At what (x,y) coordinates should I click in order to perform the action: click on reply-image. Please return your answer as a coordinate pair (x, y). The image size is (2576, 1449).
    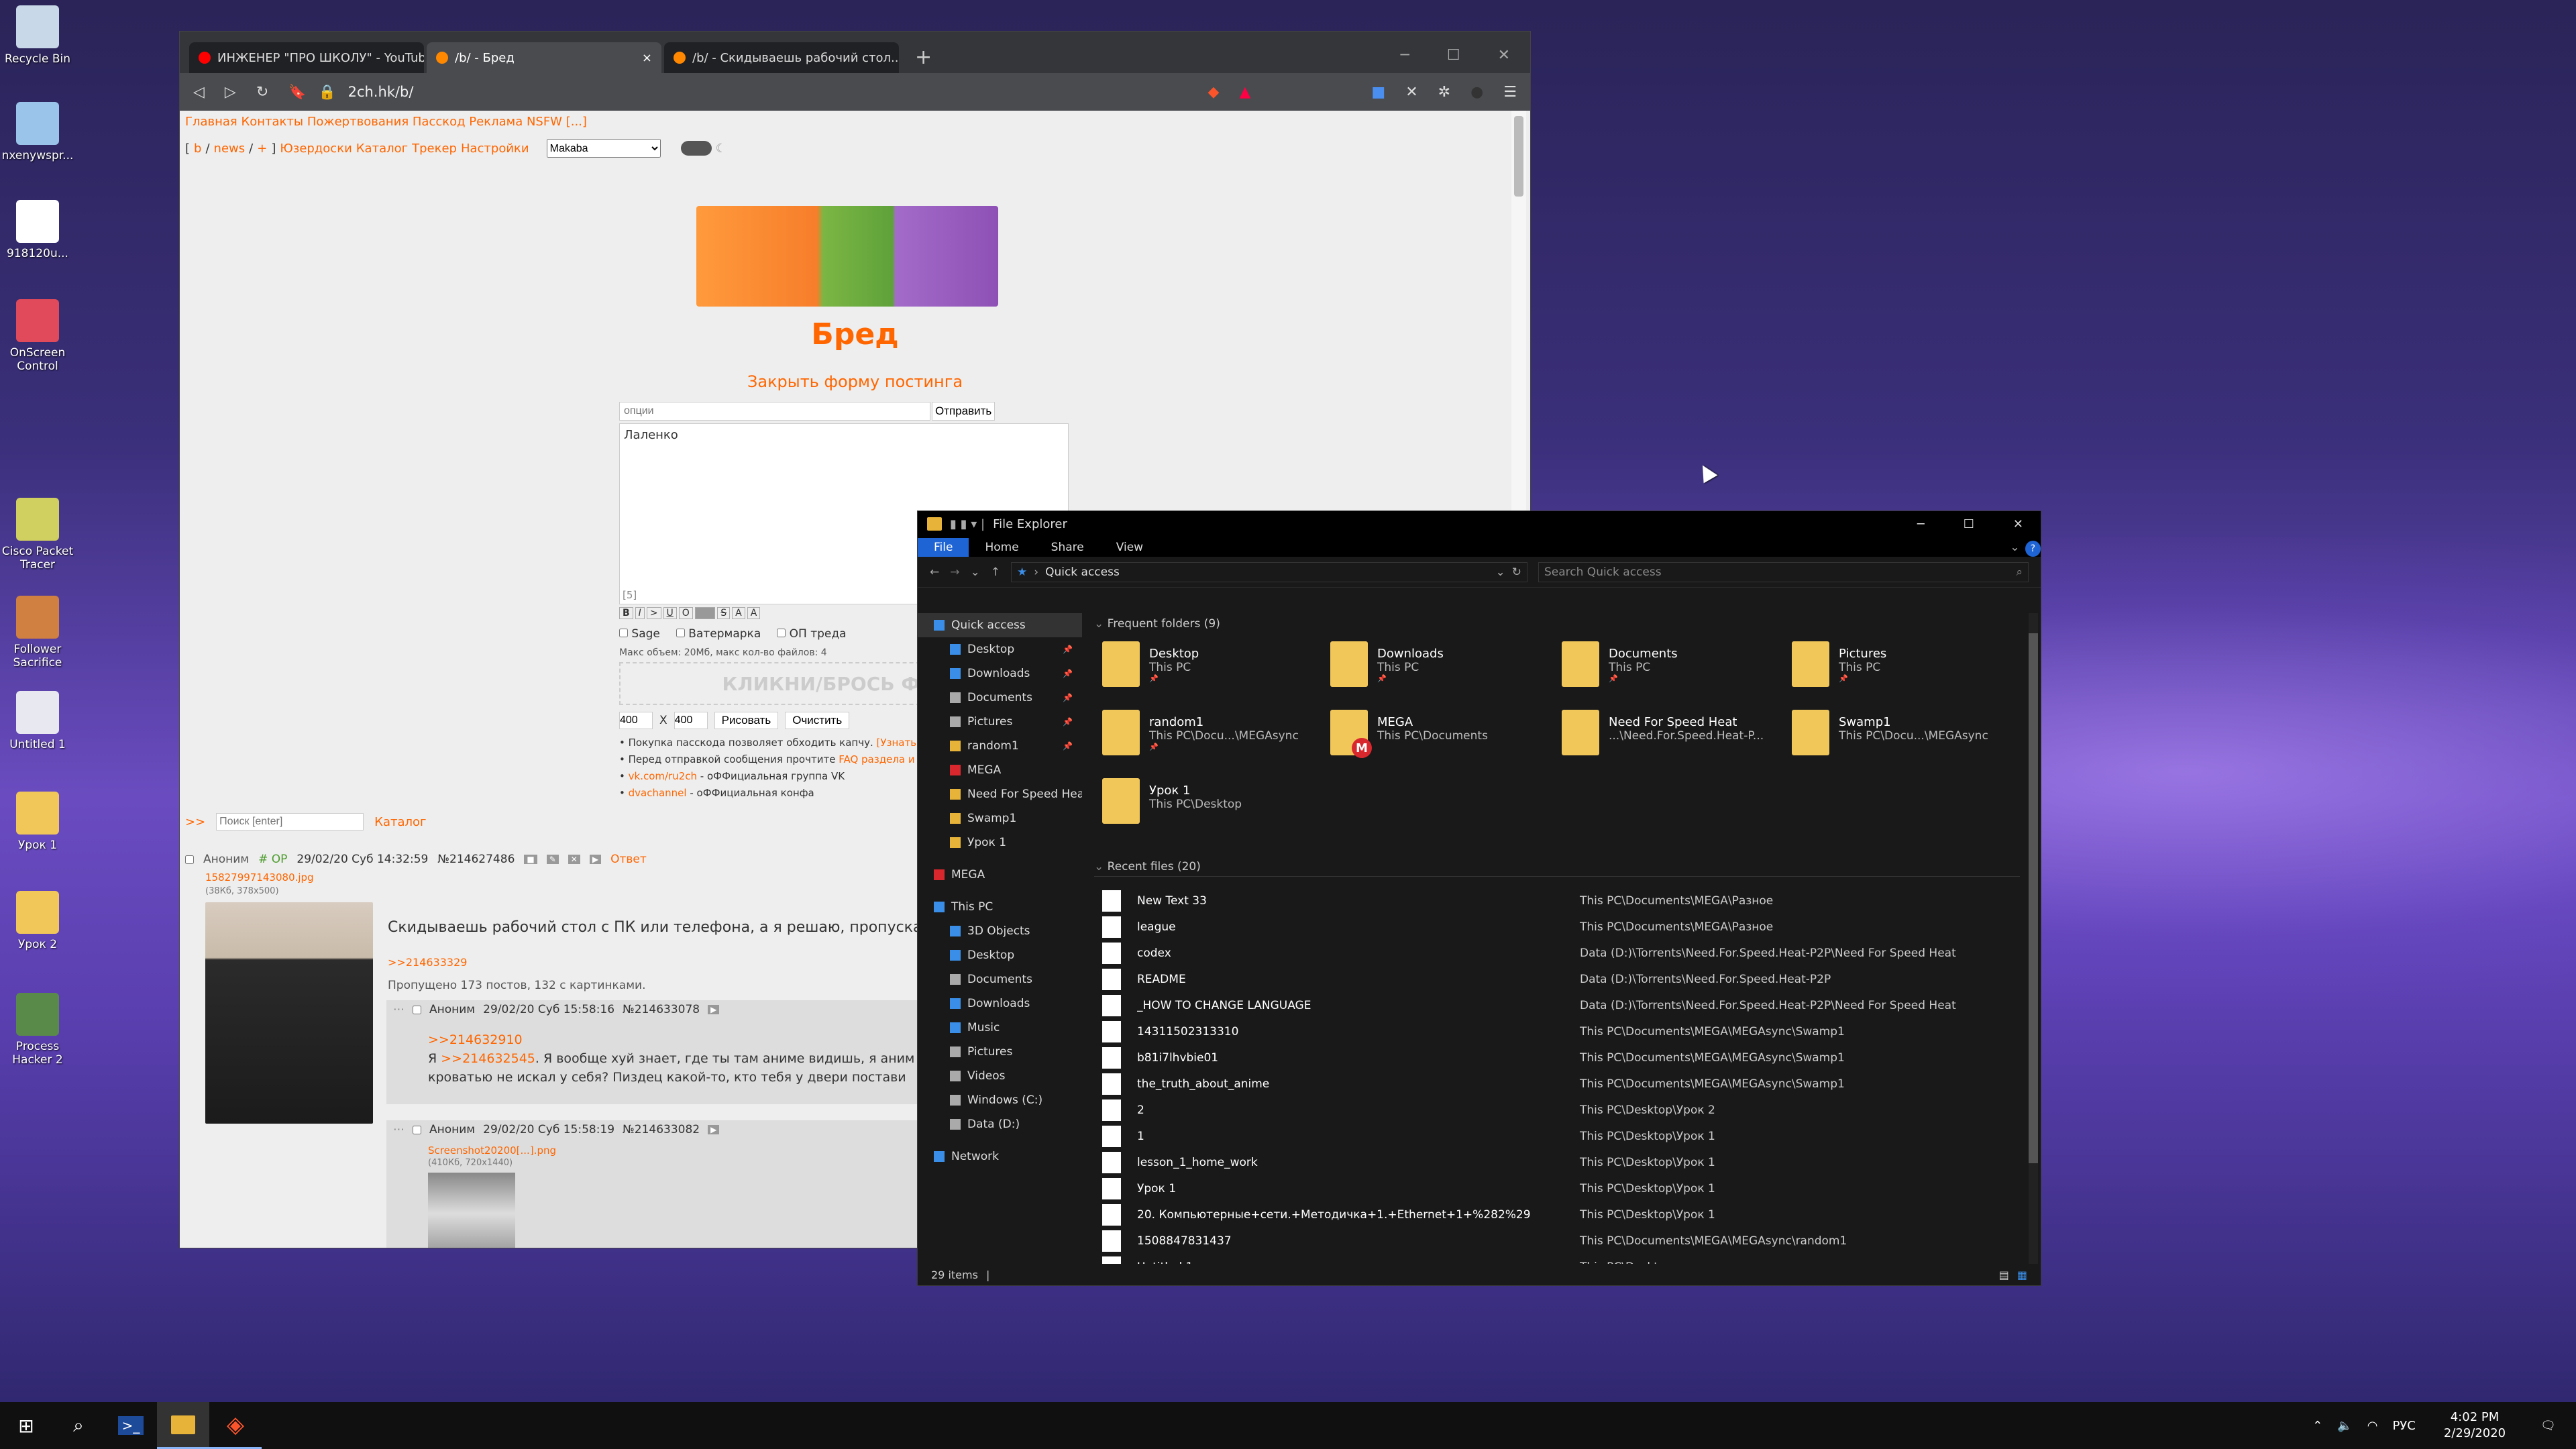
    Looking at the image, I should click on (471, 1210).